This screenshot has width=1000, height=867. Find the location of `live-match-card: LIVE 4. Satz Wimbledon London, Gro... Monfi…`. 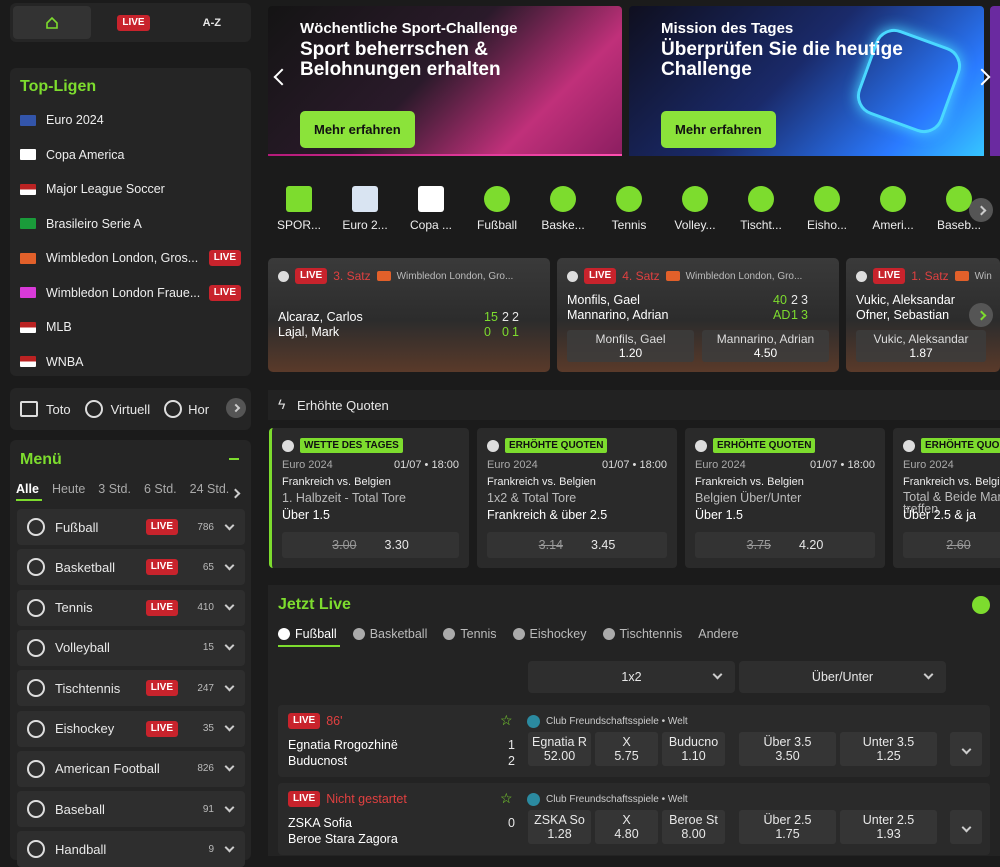

live-match-card: LIVE 4. Satz Wimbledon London, Gro... Monfi… is located at coordinates (698, 315).